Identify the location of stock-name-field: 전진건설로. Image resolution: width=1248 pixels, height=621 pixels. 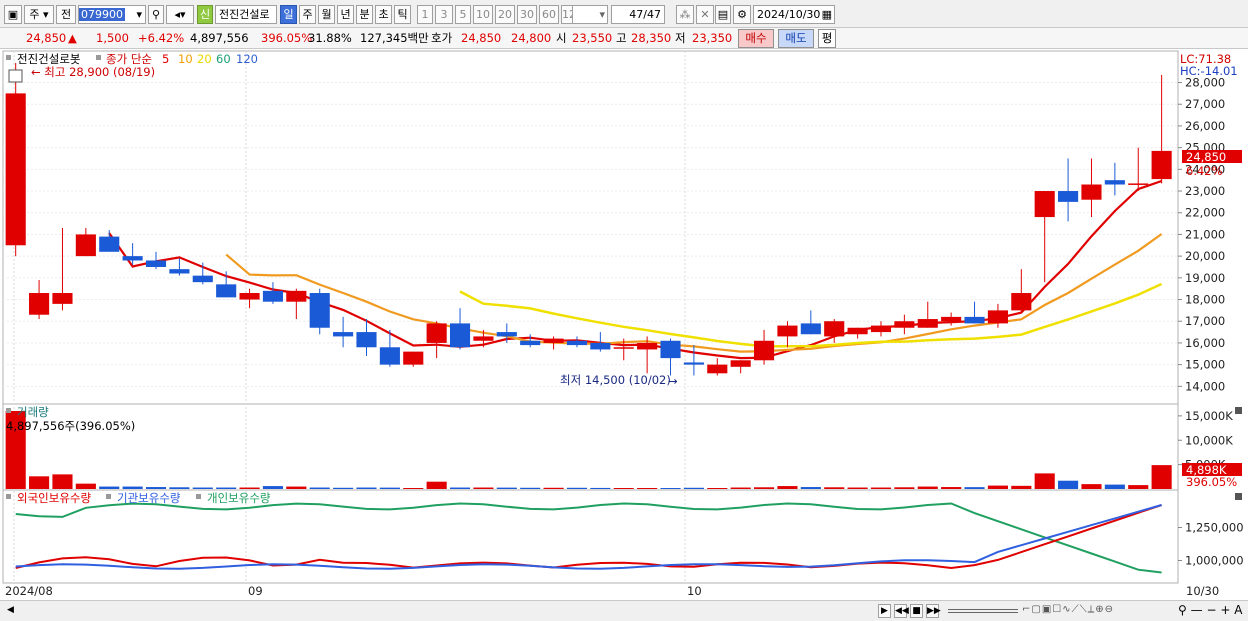
(246, 14).